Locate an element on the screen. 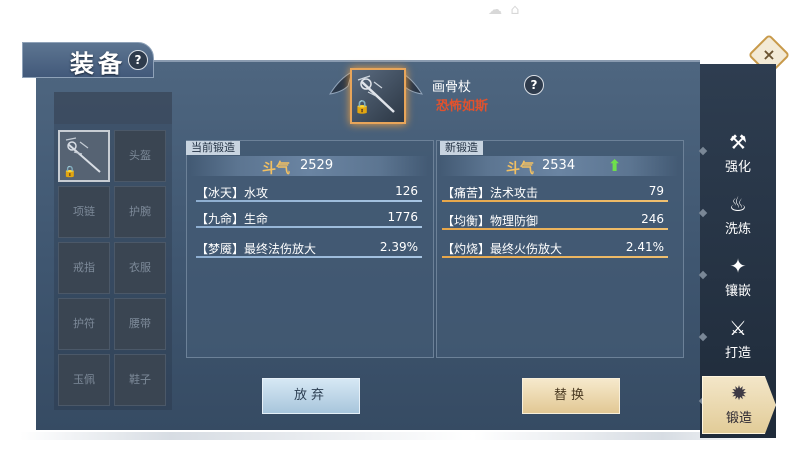  replace-button: 替换 is located at coordinates (571, 396).